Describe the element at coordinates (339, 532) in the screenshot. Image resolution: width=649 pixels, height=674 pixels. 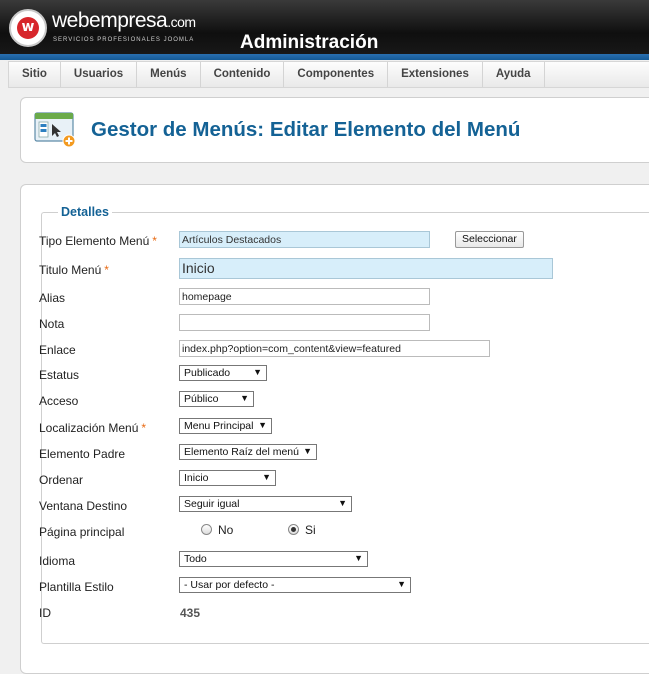
I see `row-pagina-principal: Página principal No Si` at that location.